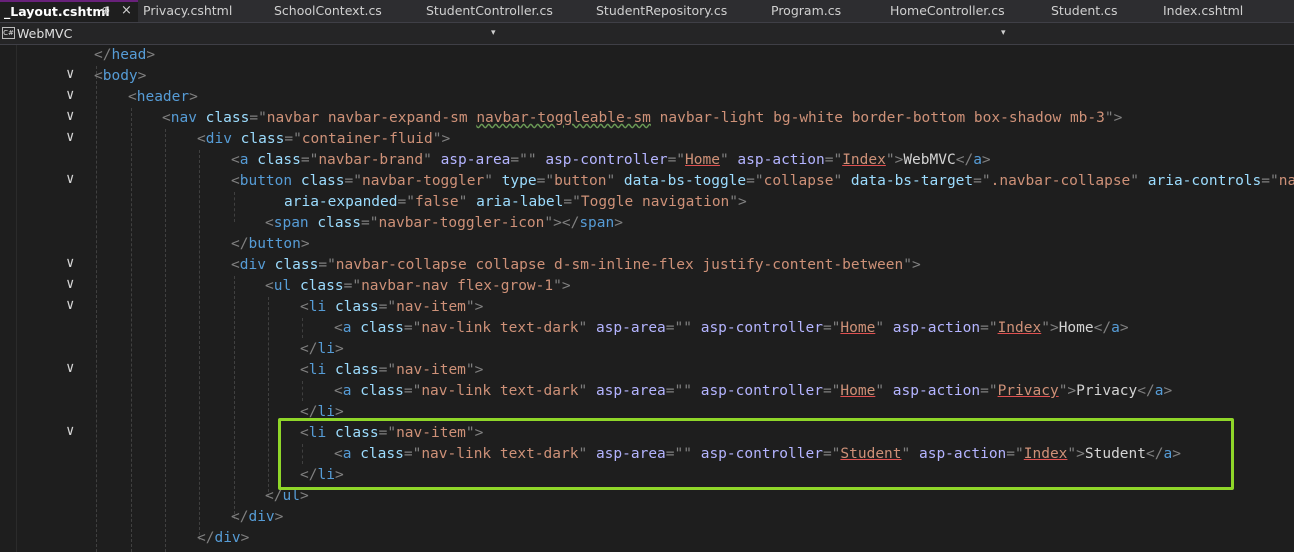  What do you see at coordinates (126, 11) in the screenshot?
I see `close-tab-icon: ×` at bounding box center [126, 11].